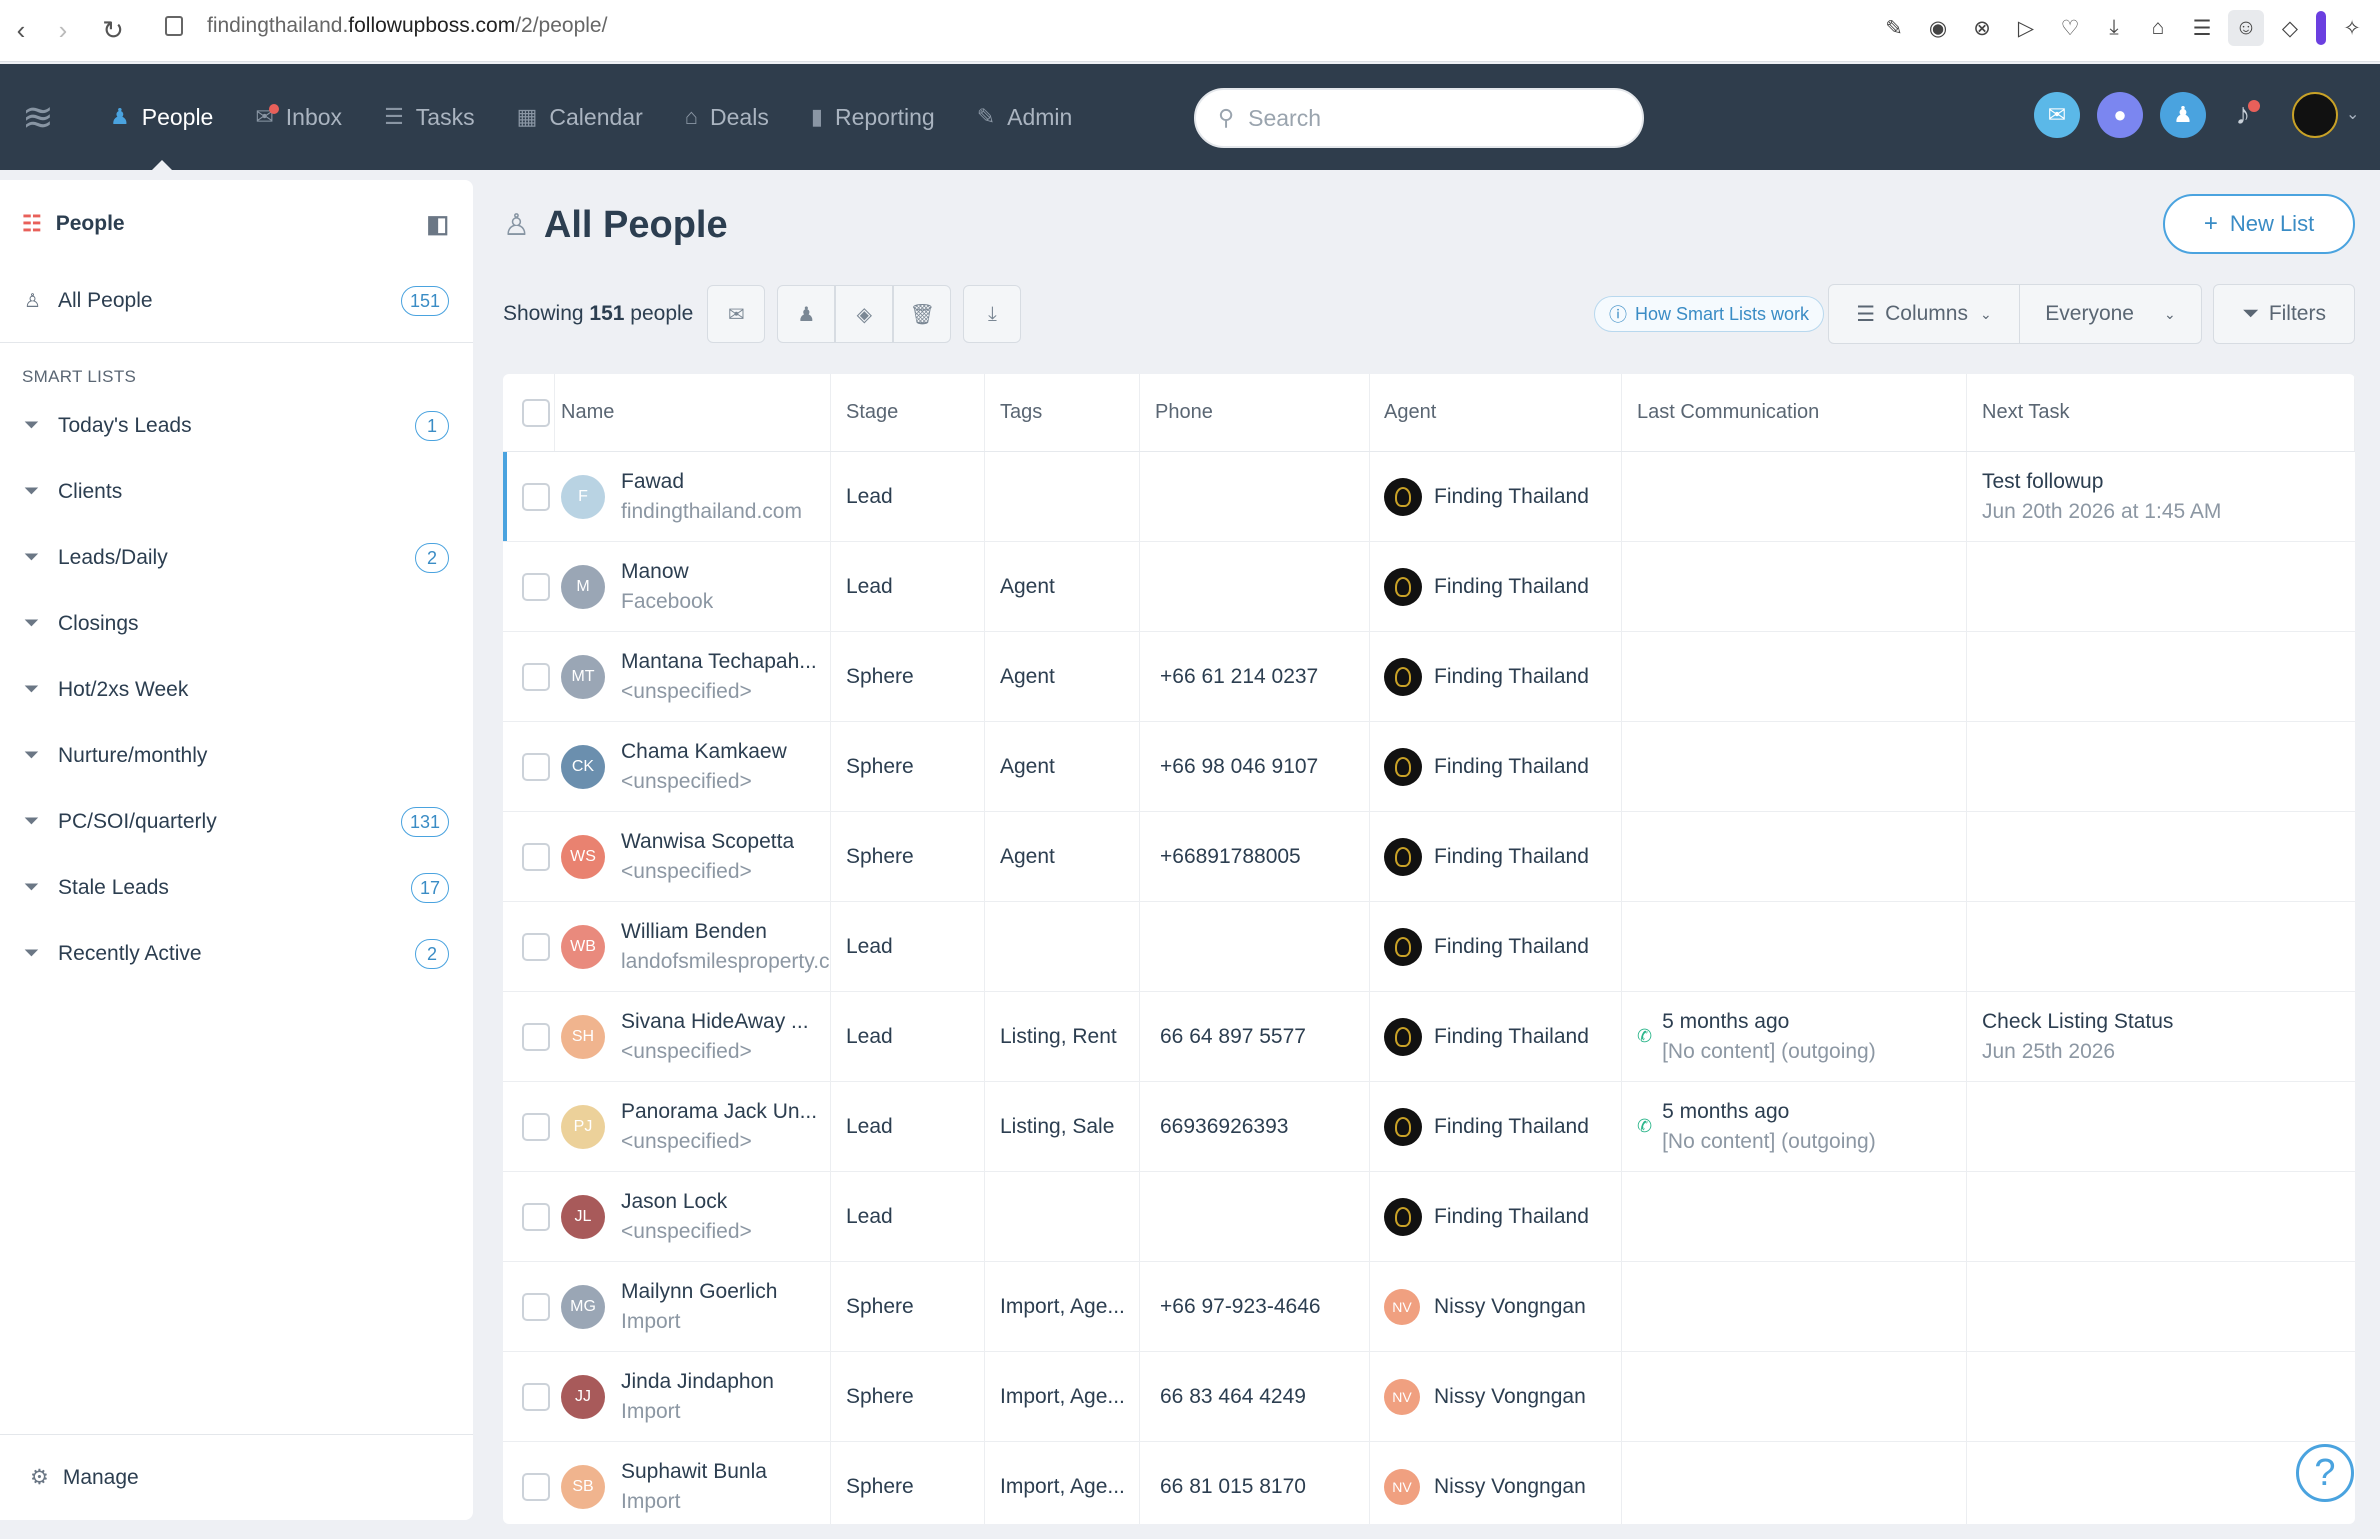  I want to click on camera-icon: ◉, so click(1938, 28).